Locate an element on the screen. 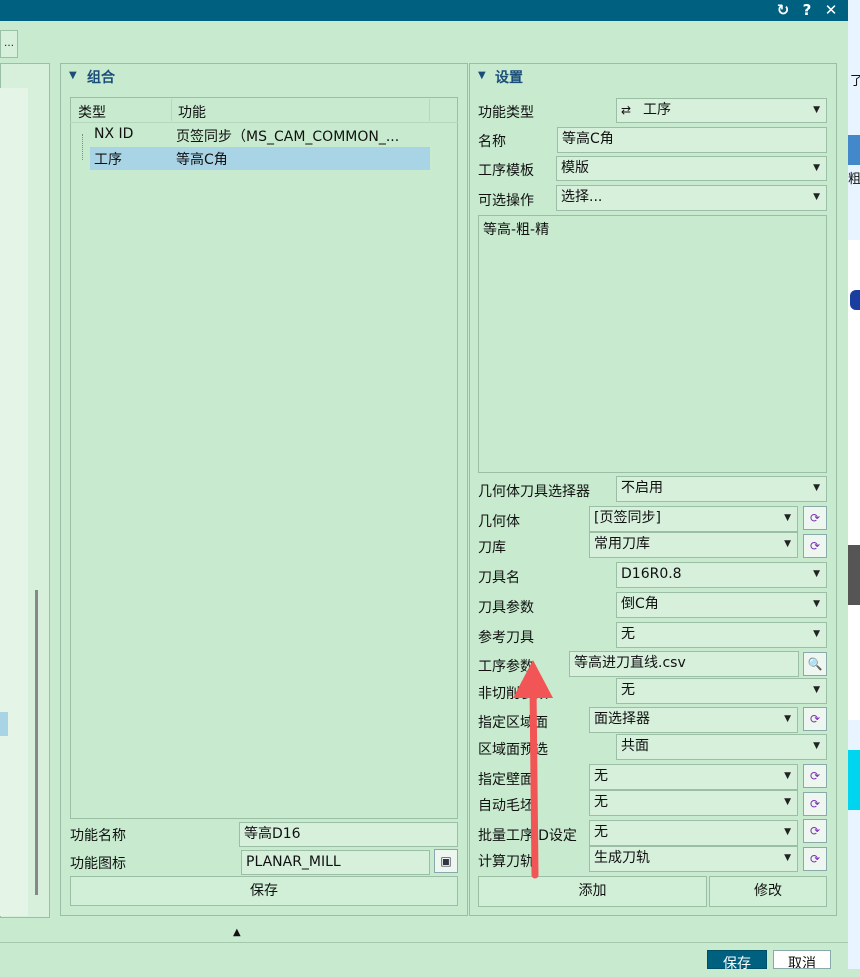 This screenshot has width=860, height=977. modify-button: 修改 is located at coordinates (768, 891).